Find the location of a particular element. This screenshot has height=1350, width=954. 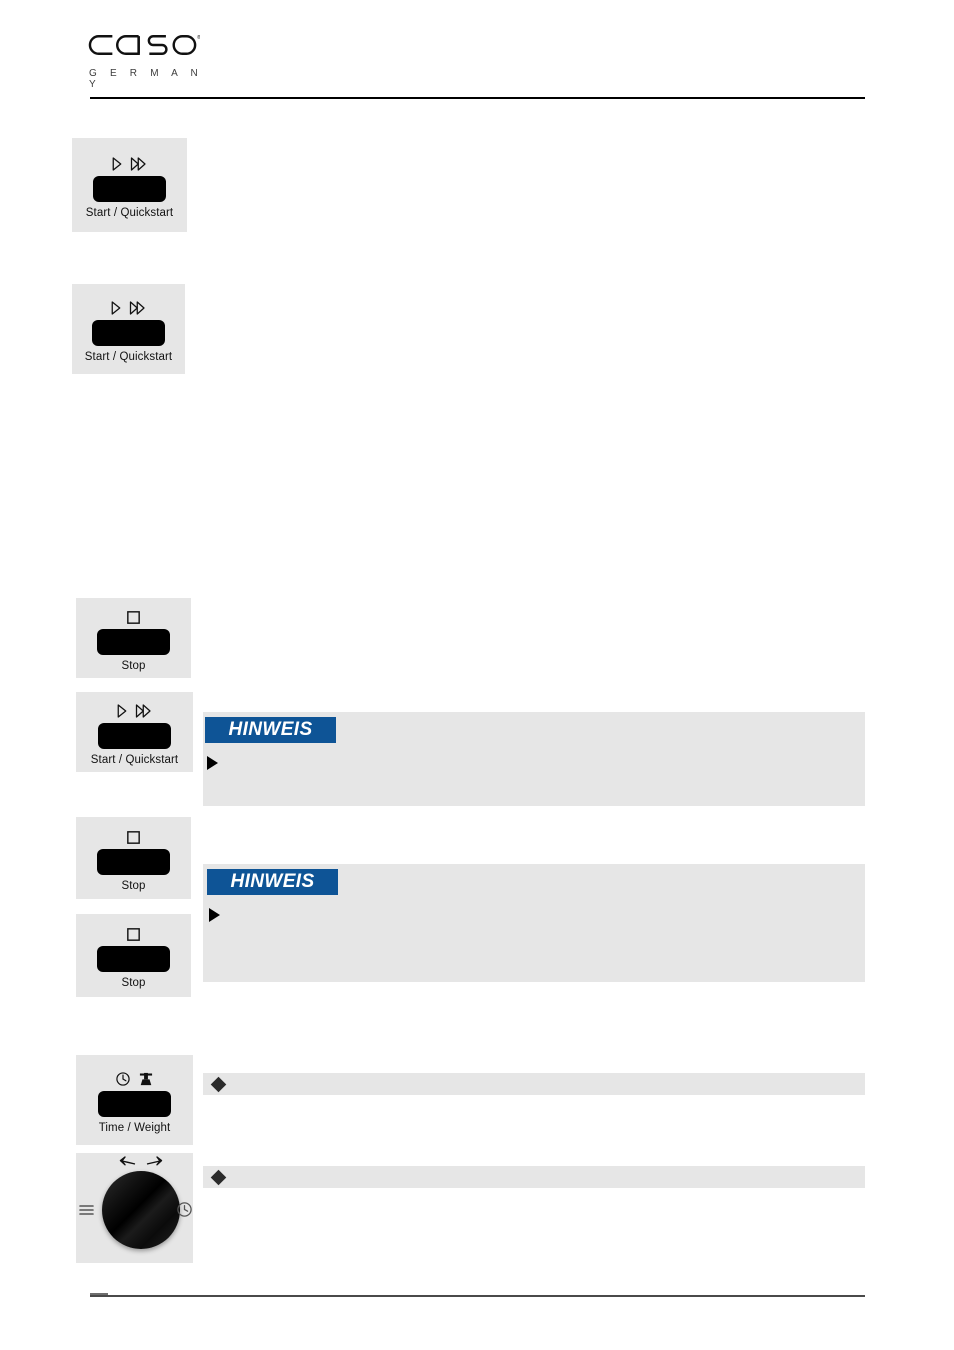

control-tile-stop-1: Stop is located at coordinates (133, 638).